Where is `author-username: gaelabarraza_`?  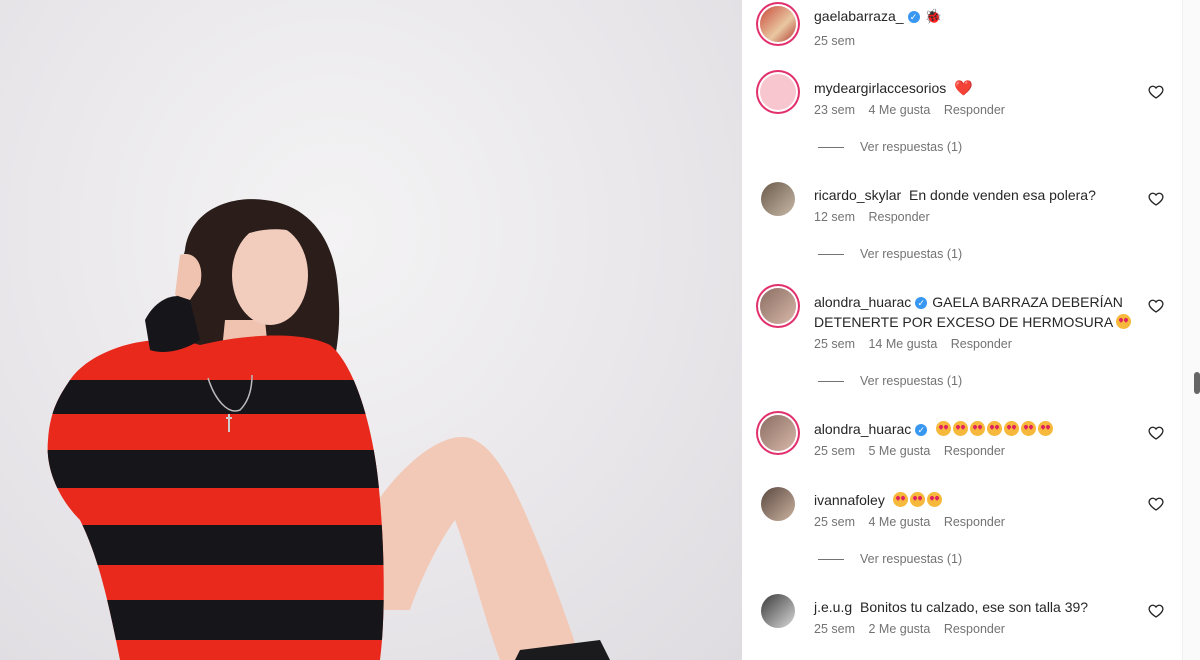
author-username: gaelabarraza_ is located at coordinates (859, 16).